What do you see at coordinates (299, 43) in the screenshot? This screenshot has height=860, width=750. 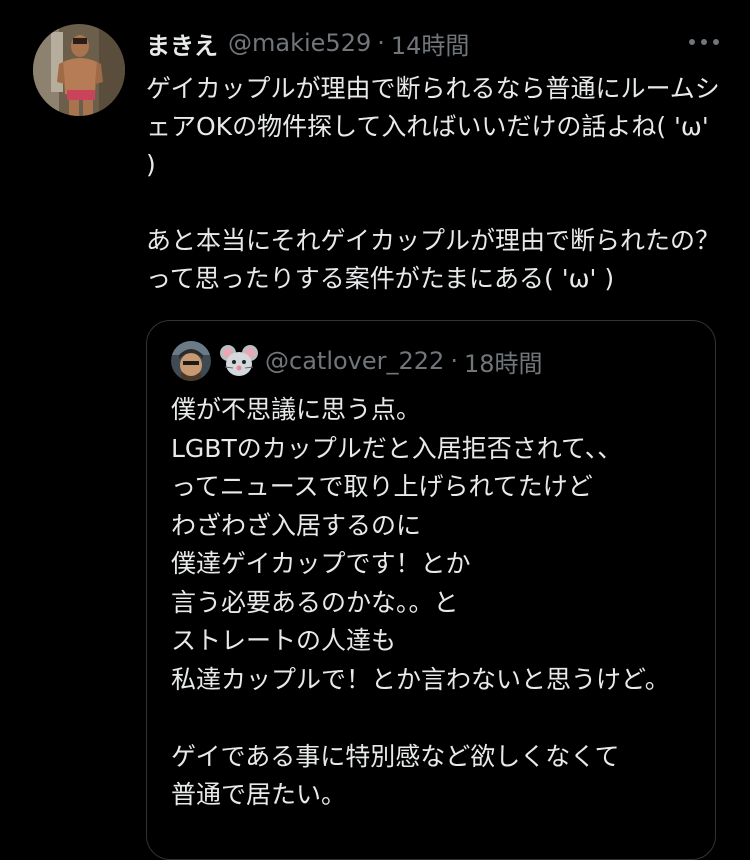 I see `user-handle: @makie529` at bounding box center [299, 43].